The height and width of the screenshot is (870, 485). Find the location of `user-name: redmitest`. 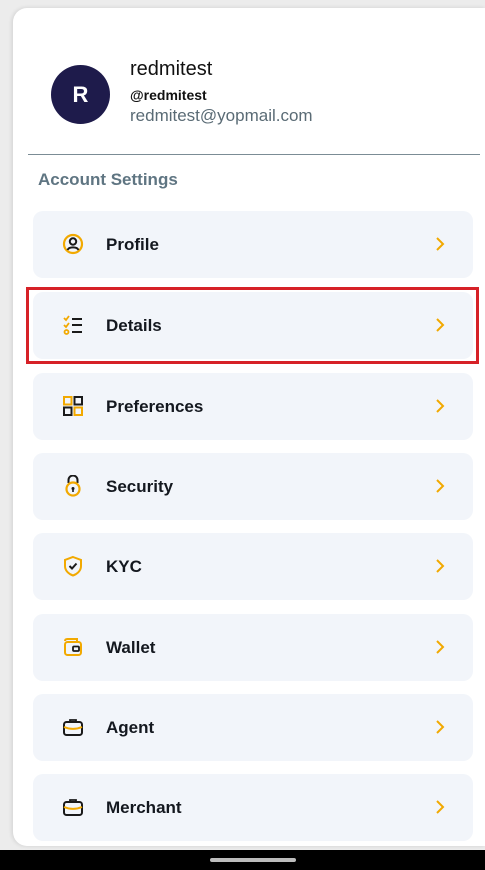

user-name: redmitest is located at coordinates (171, 69).